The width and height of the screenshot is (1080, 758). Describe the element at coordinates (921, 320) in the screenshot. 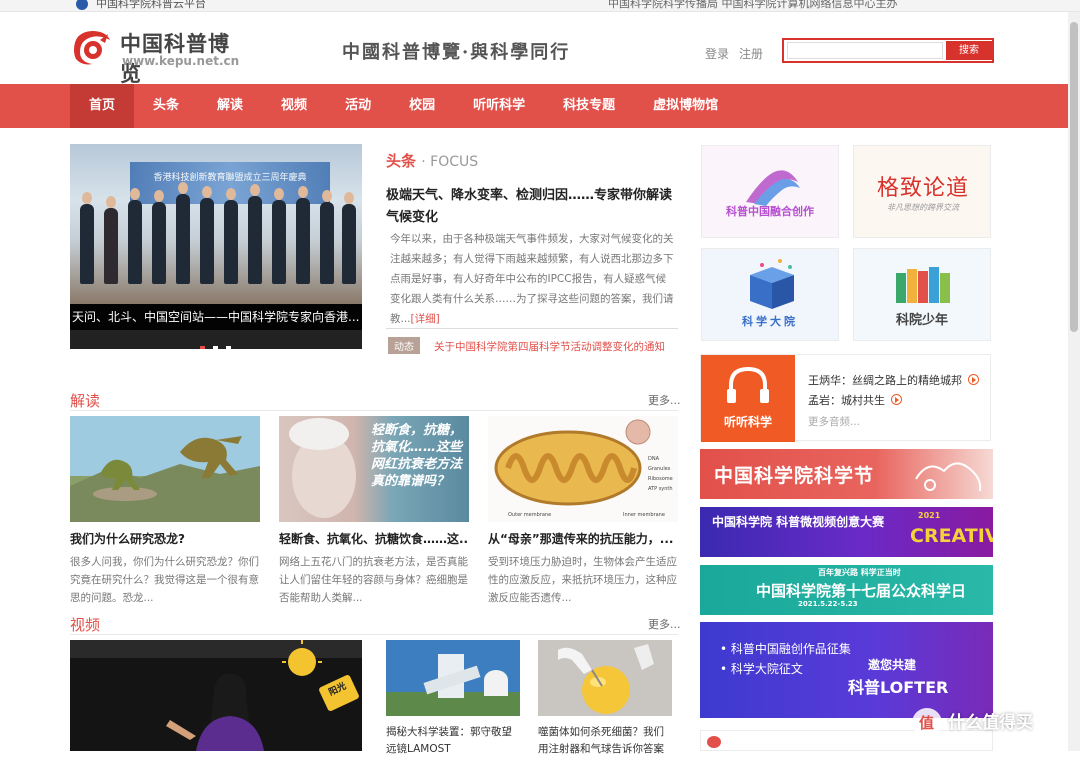

I see `tile-label: 科院少年` at that location.